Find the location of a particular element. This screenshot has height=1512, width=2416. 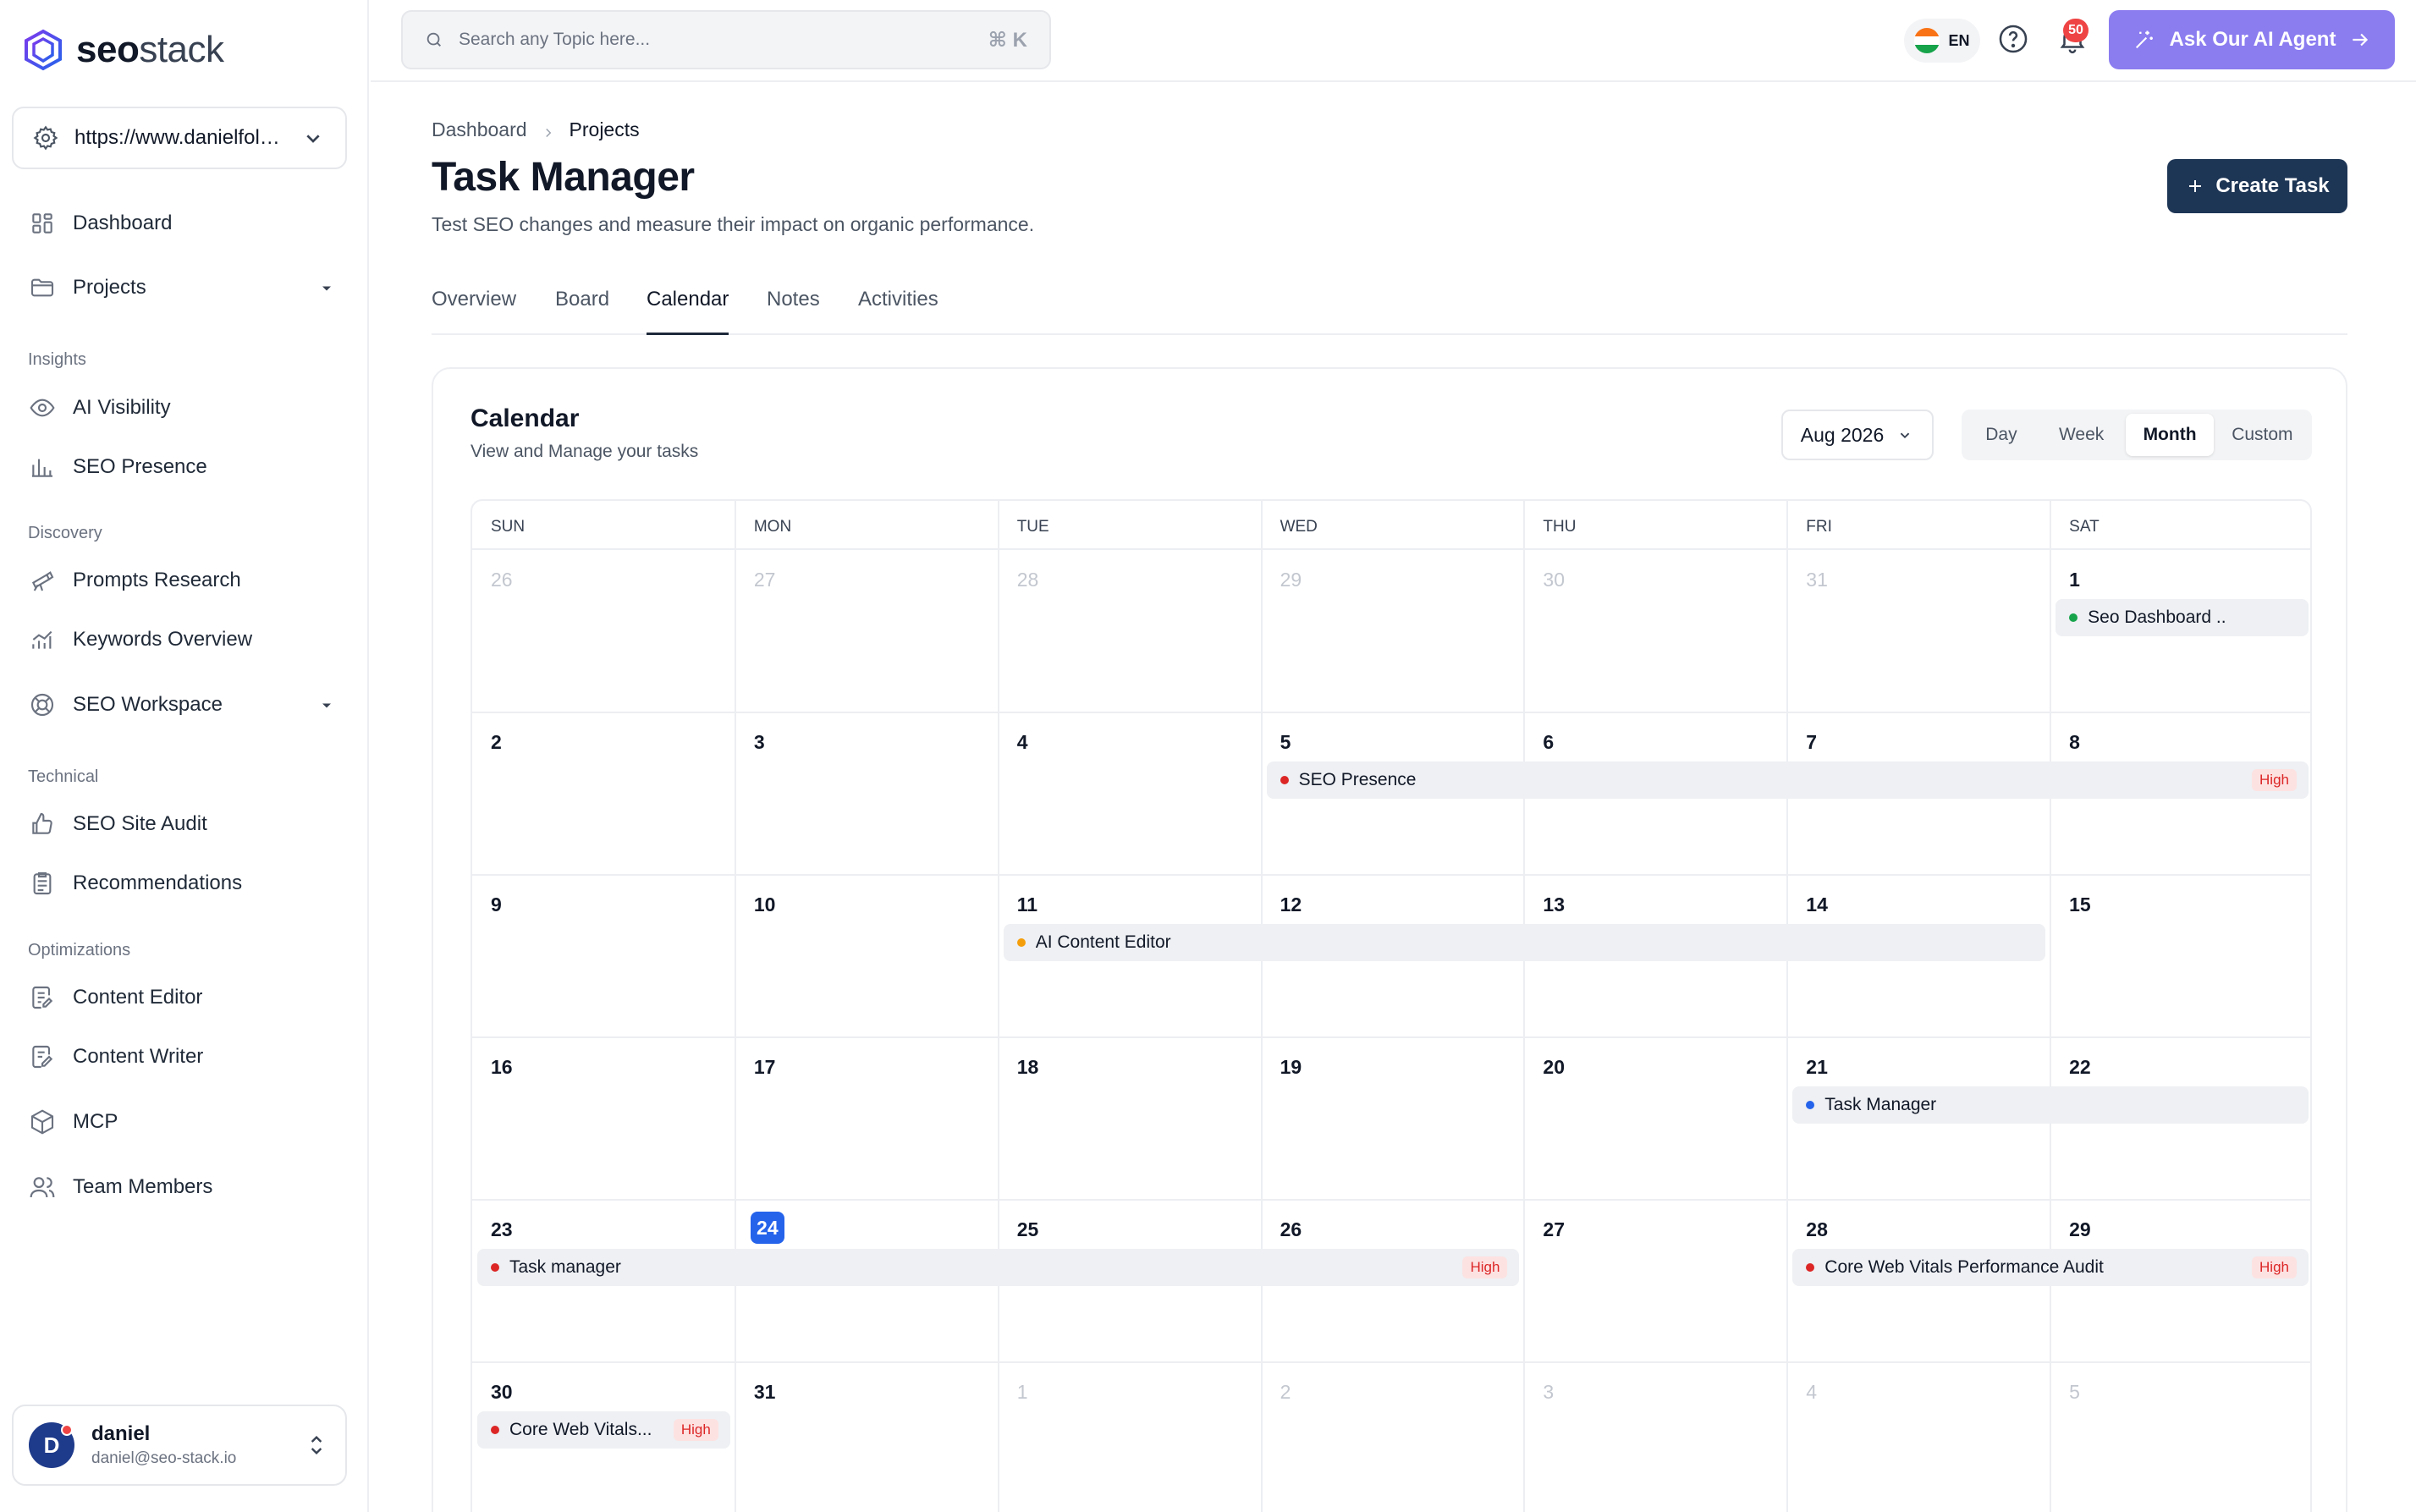

sidebar-item-content-editor: Content Editor is located at coordinates (184, 998).